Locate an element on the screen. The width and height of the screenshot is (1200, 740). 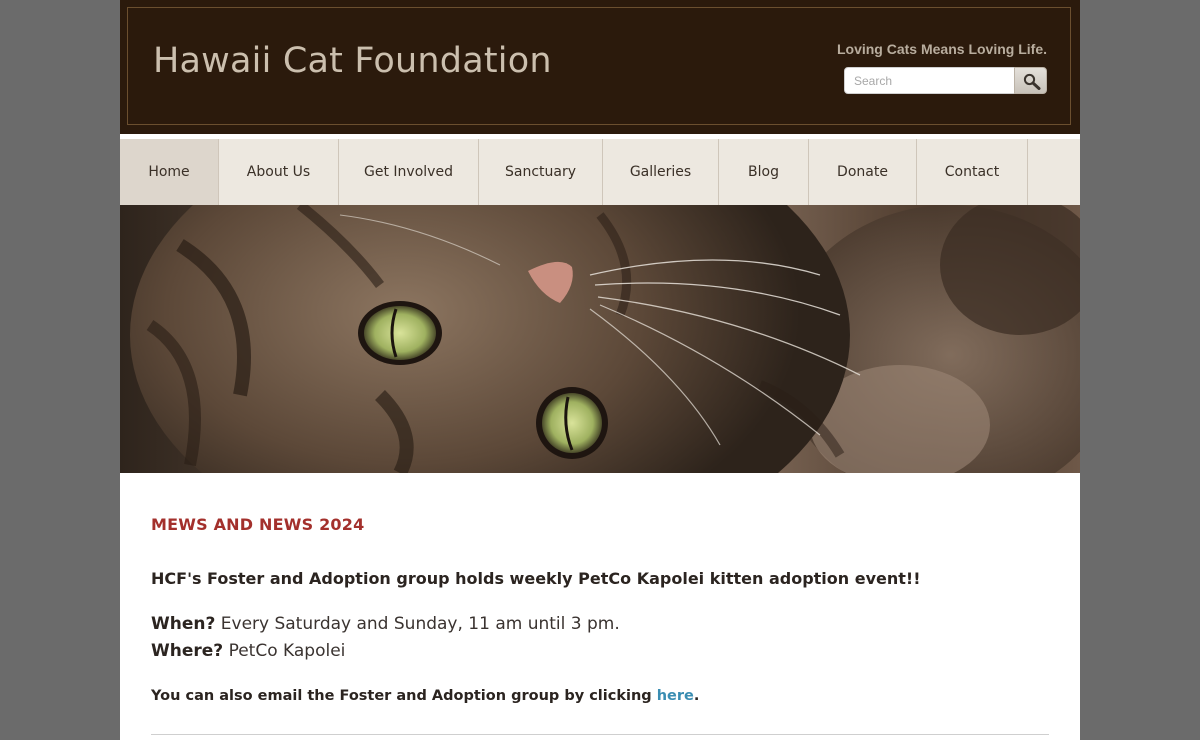
search-box is located at coordinates (945, 80).